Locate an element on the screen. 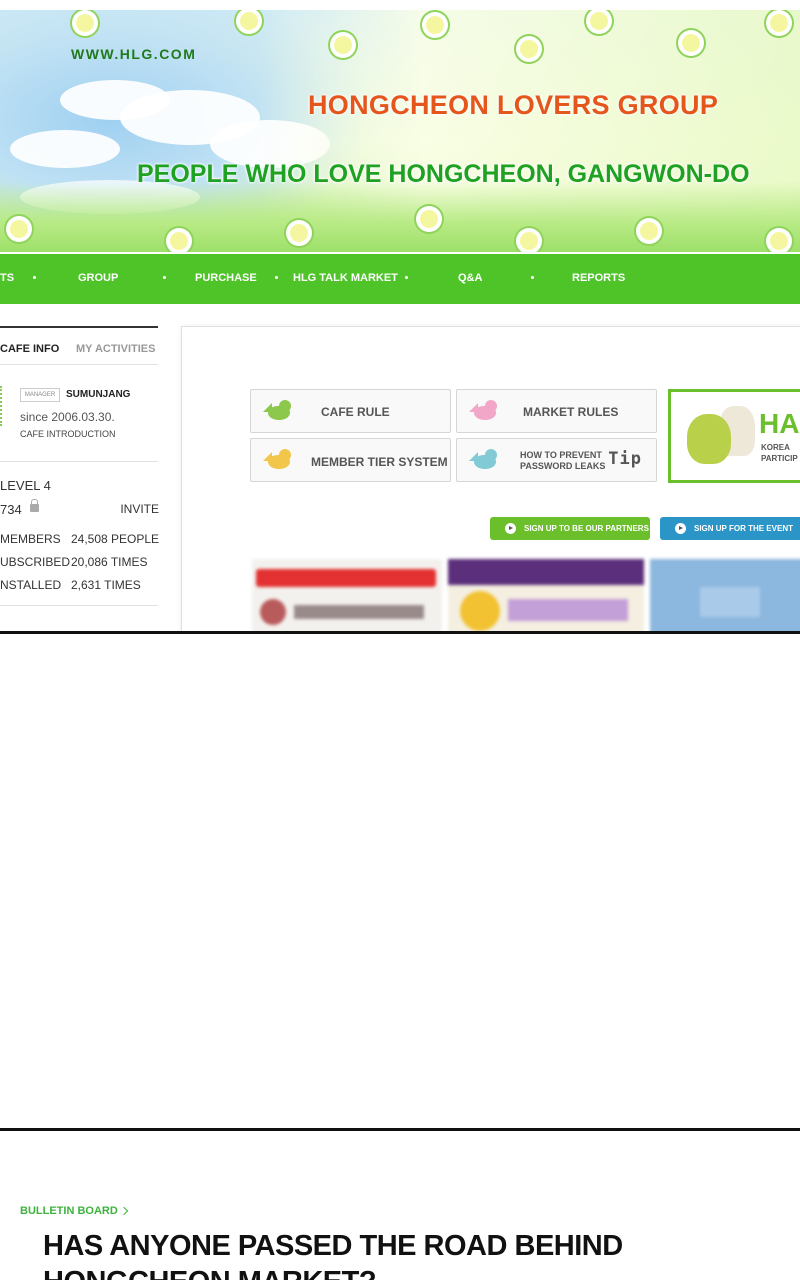  leaf-icon is located at coordinates (2, 406).